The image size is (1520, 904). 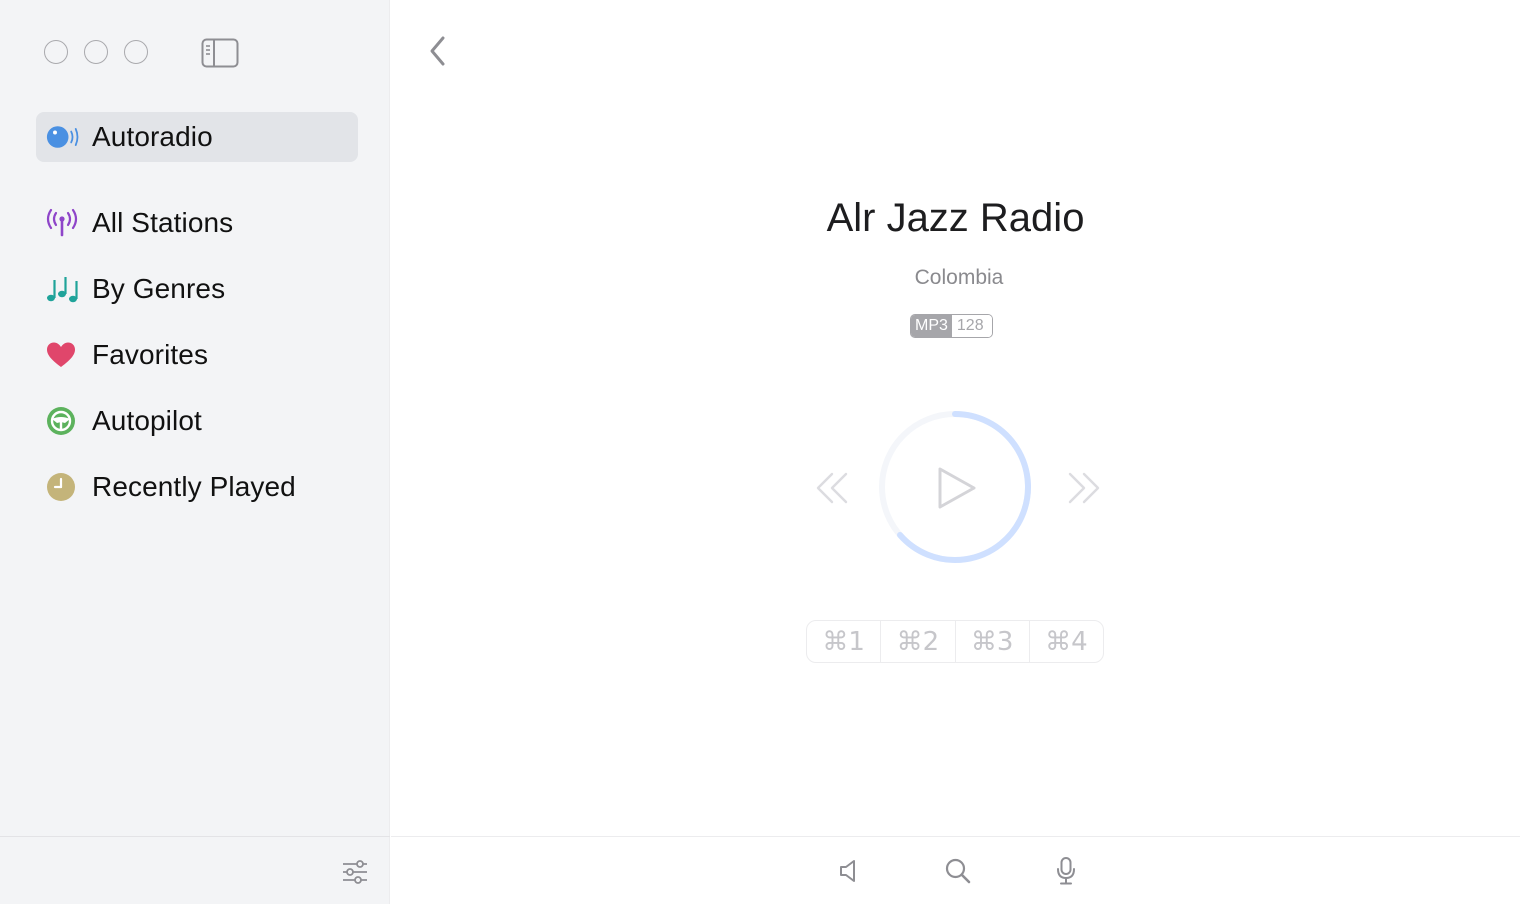 I want to click on search-icon, so click(x=958, y=871).